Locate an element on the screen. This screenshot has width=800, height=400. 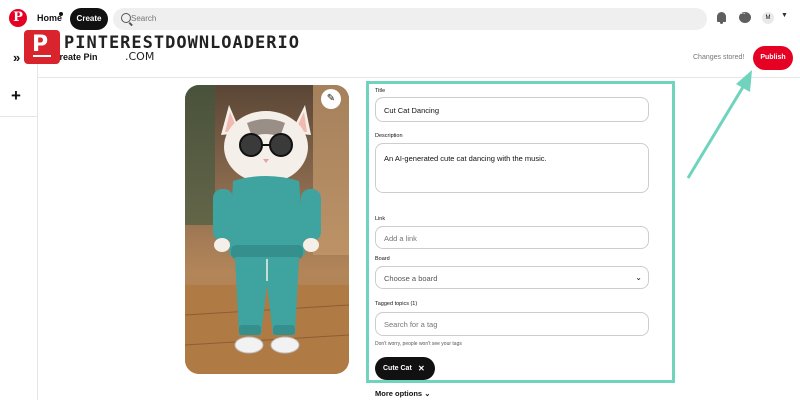
search-input: Search is located at coordinates (410, 19).